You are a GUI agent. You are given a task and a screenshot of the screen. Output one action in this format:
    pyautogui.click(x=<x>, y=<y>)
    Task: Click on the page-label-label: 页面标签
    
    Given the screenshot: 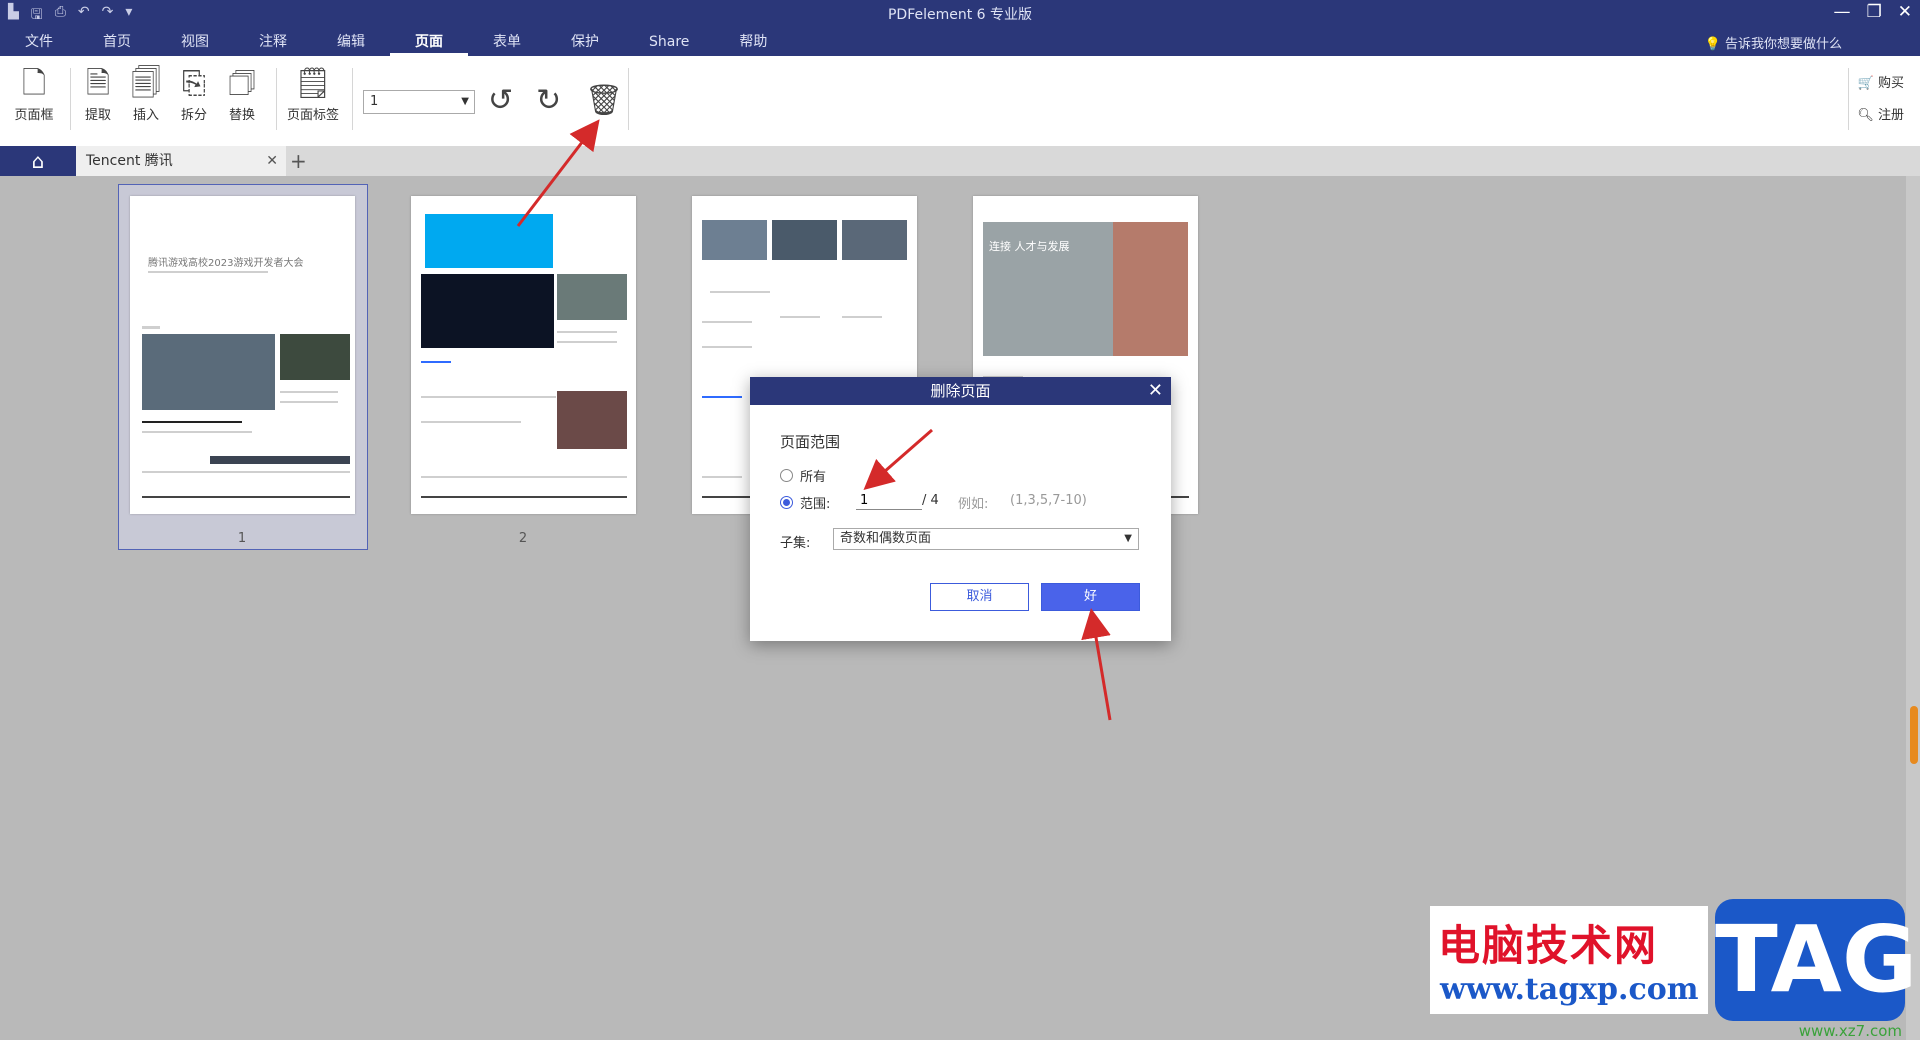 What is the action you would take?
    pyautogui.click(x=312, y=115)
    